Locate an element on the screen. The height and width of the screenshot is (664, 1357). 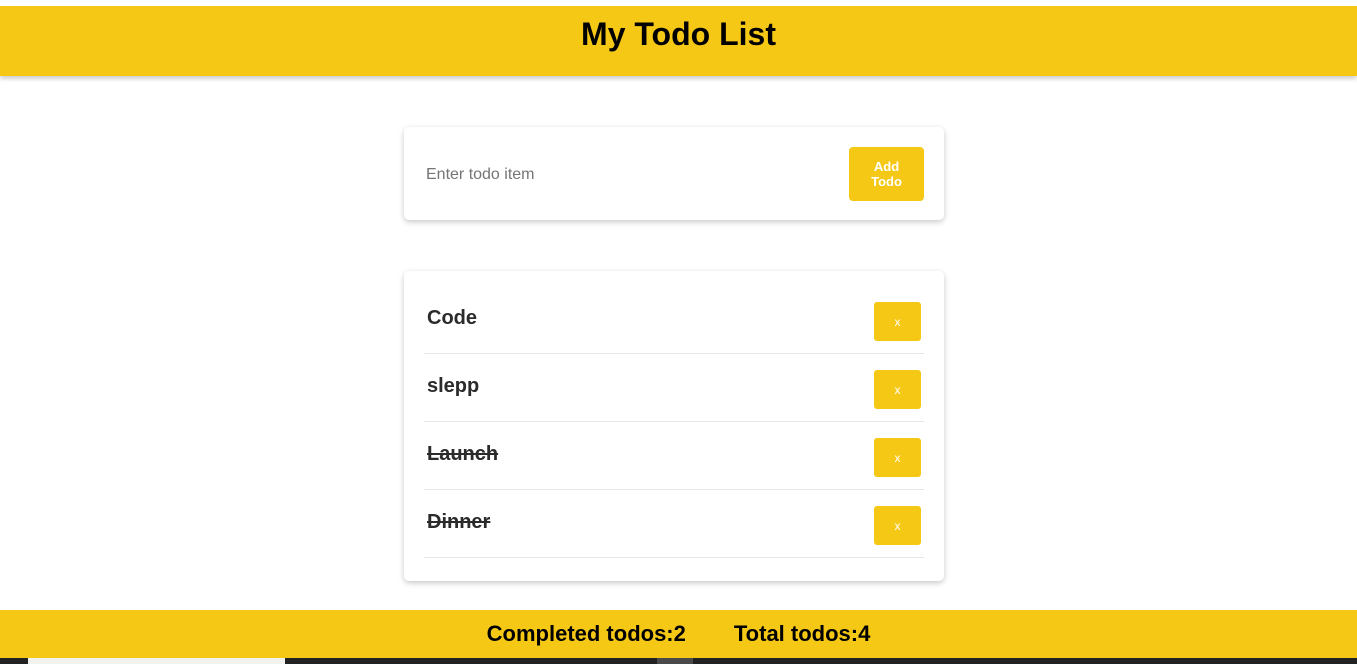
taskbar-strip is located at coordinates (678, 661).